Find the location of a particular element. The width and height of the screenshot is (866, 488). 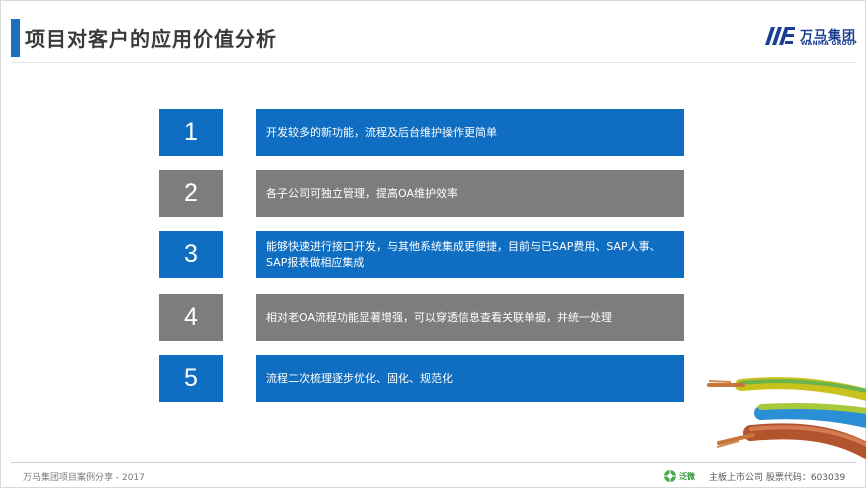

footer-stock-info: 主板上市公司 股票代码：603039 is located at coordinates (777, 478).